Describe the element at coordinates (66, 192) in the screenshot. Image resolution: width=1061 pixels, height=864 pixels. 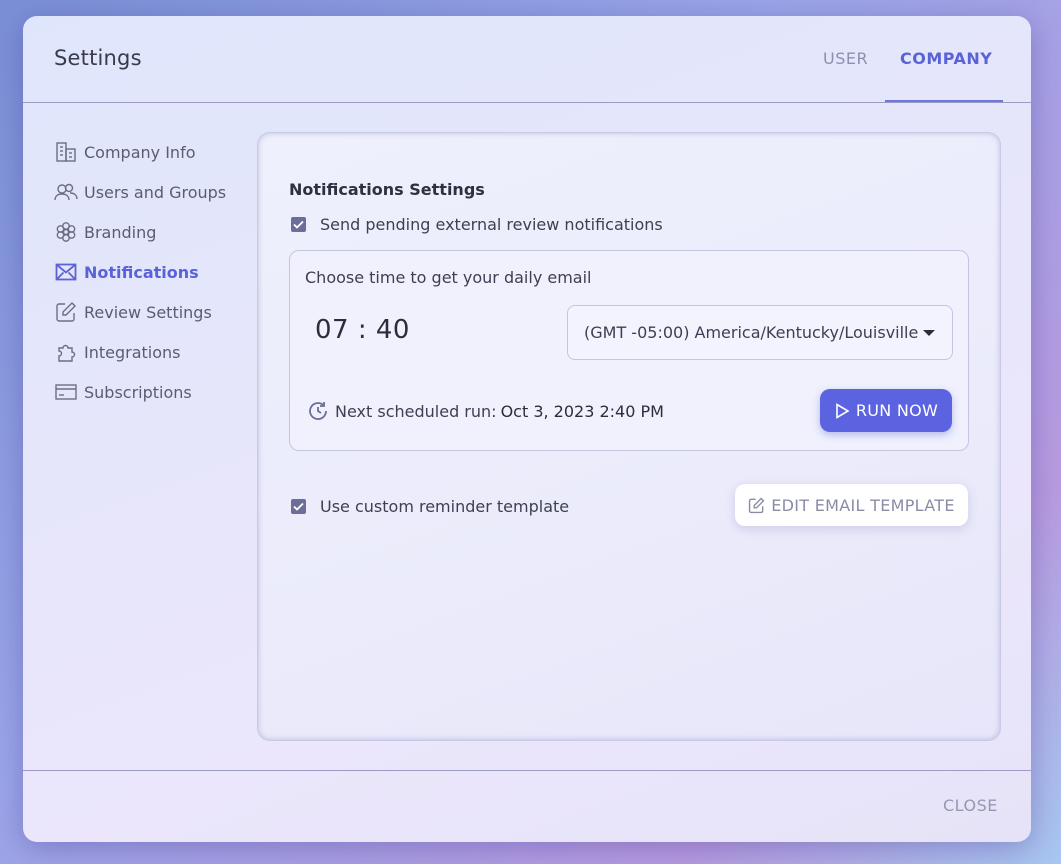
I see `users-icon` at that location.